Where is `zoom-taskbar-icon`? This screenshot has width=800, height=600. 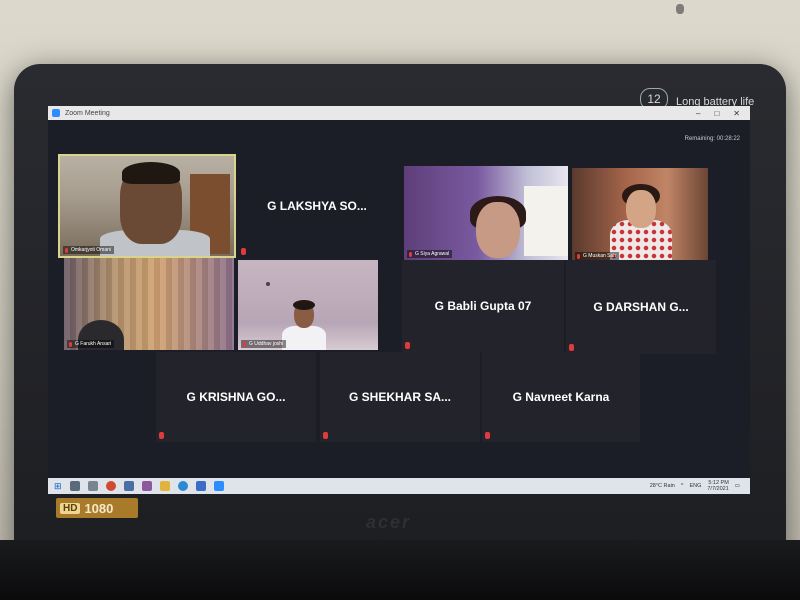
zoom-taskbar-icon is located at coordinates (219, 486).